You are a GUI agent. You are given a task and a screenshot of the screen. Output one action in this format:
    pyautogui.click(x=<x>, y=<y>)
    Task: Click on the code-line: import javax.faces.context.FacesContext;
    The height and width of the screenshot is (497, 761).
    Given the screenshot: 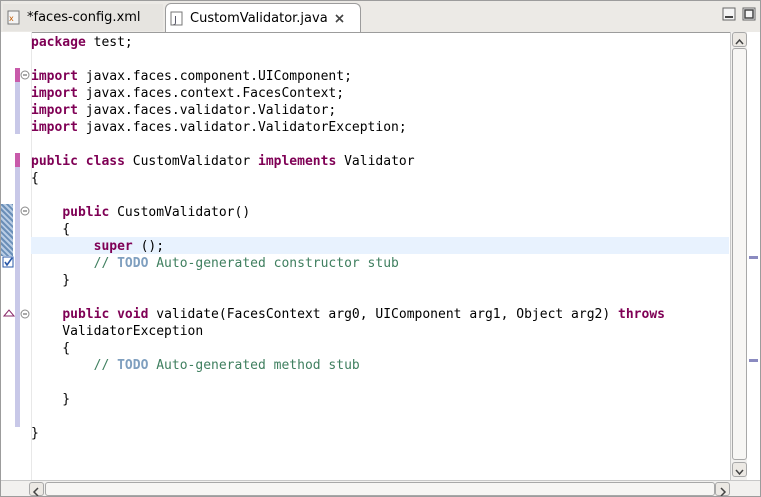 What is the action you would take?
    pyautogui.click(x=187, y=93)
    